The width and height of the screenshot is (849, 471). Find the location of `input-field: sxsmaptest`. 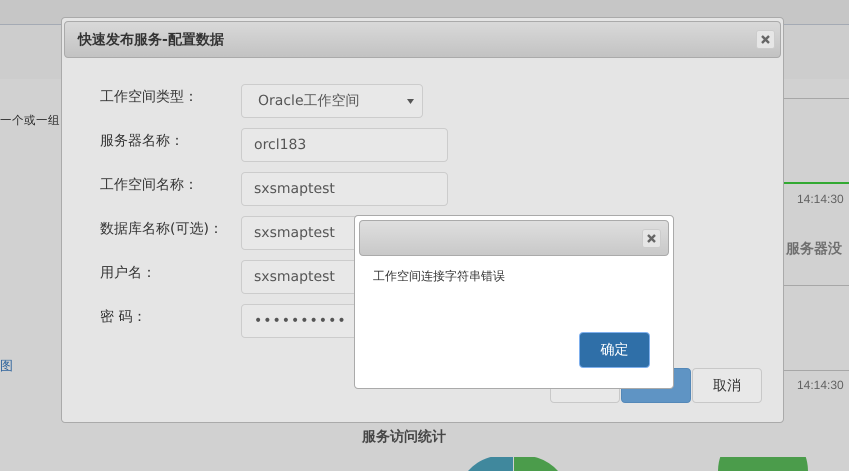

input-field: sxsmaptest is located at coordinates (344, 189).